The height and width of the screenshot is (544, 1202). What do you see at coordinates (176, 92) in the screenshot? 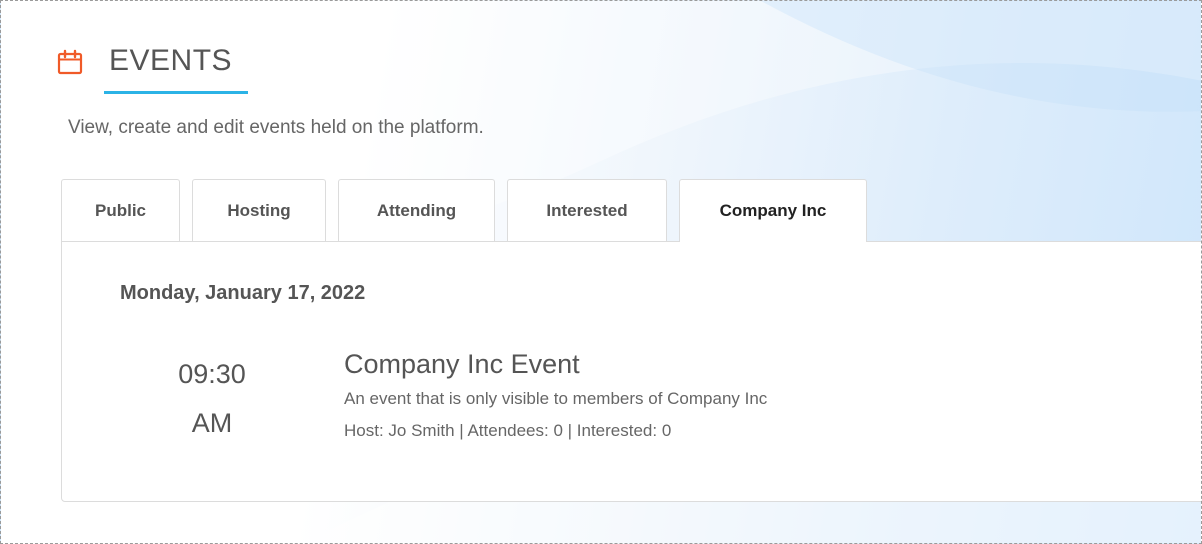
I see `title-underline` at bounding box center [176, 92].